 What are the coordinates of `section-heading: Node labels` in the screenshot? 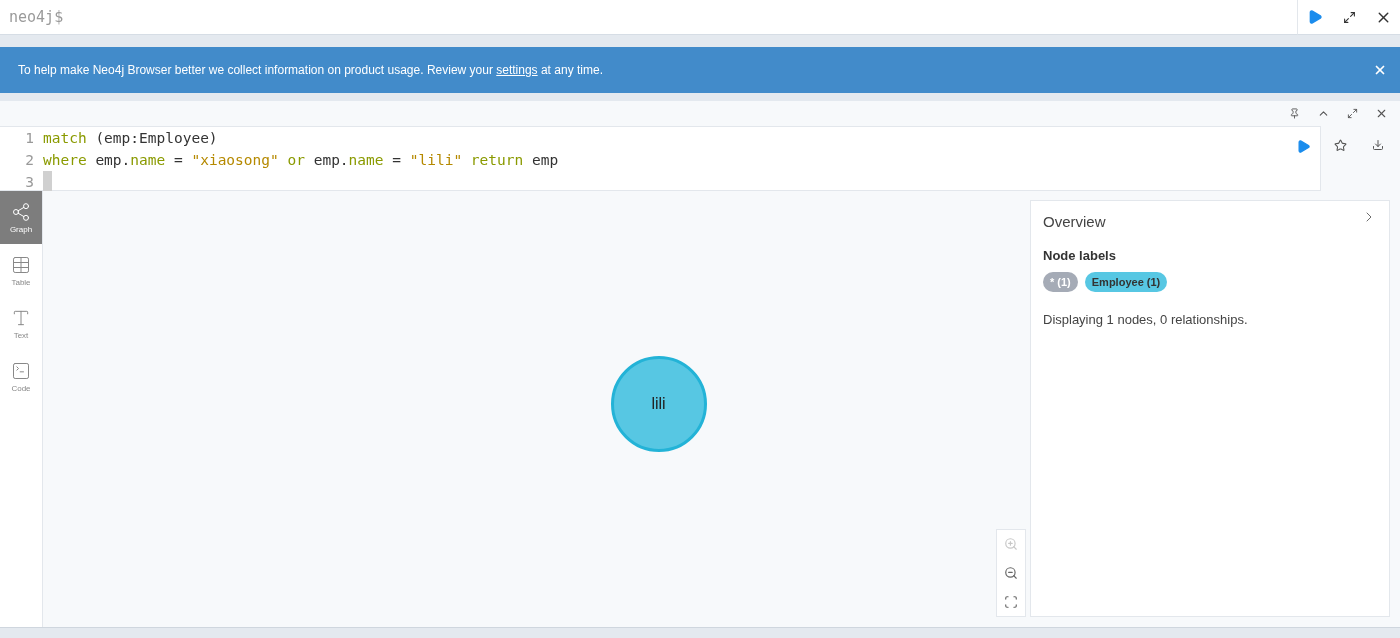 It's located at (1080, 255).